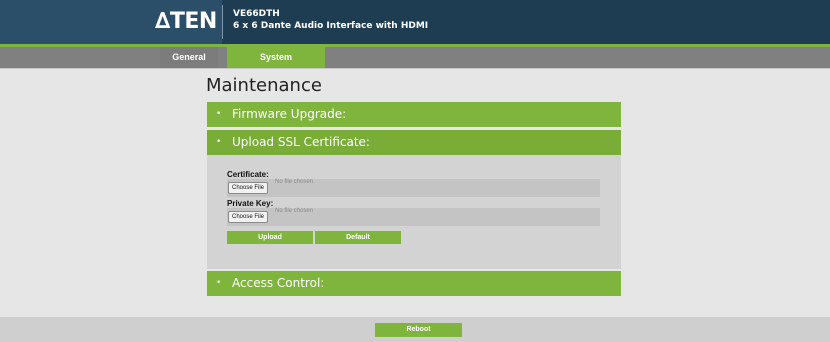 This screenshot has height=342, width=830. Describe the element at coordinates (415, 57) in the screenshot. I see `main-nav: General System` at that location.